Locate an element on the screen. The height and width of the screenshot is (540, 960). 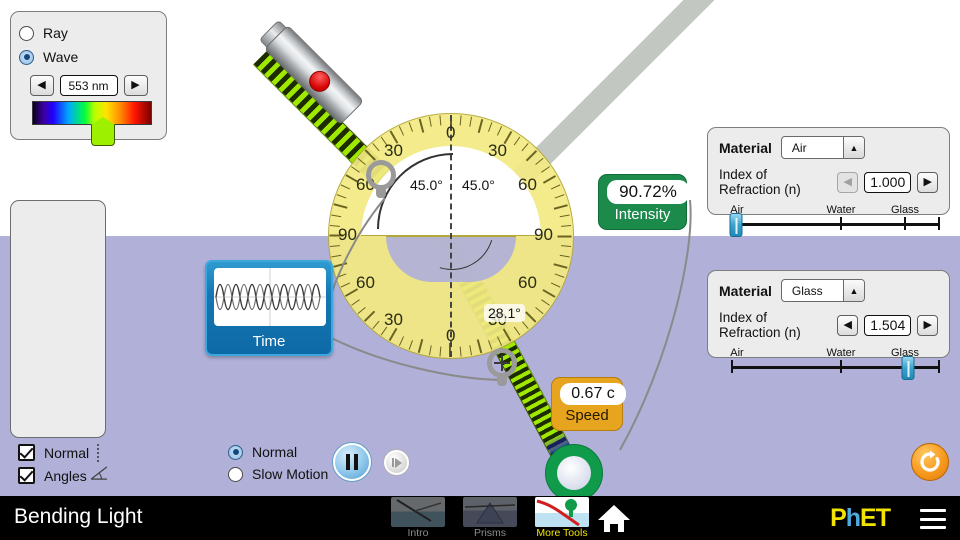
material-row-top: Material Air ▲ is located at coordinates (828, 147).